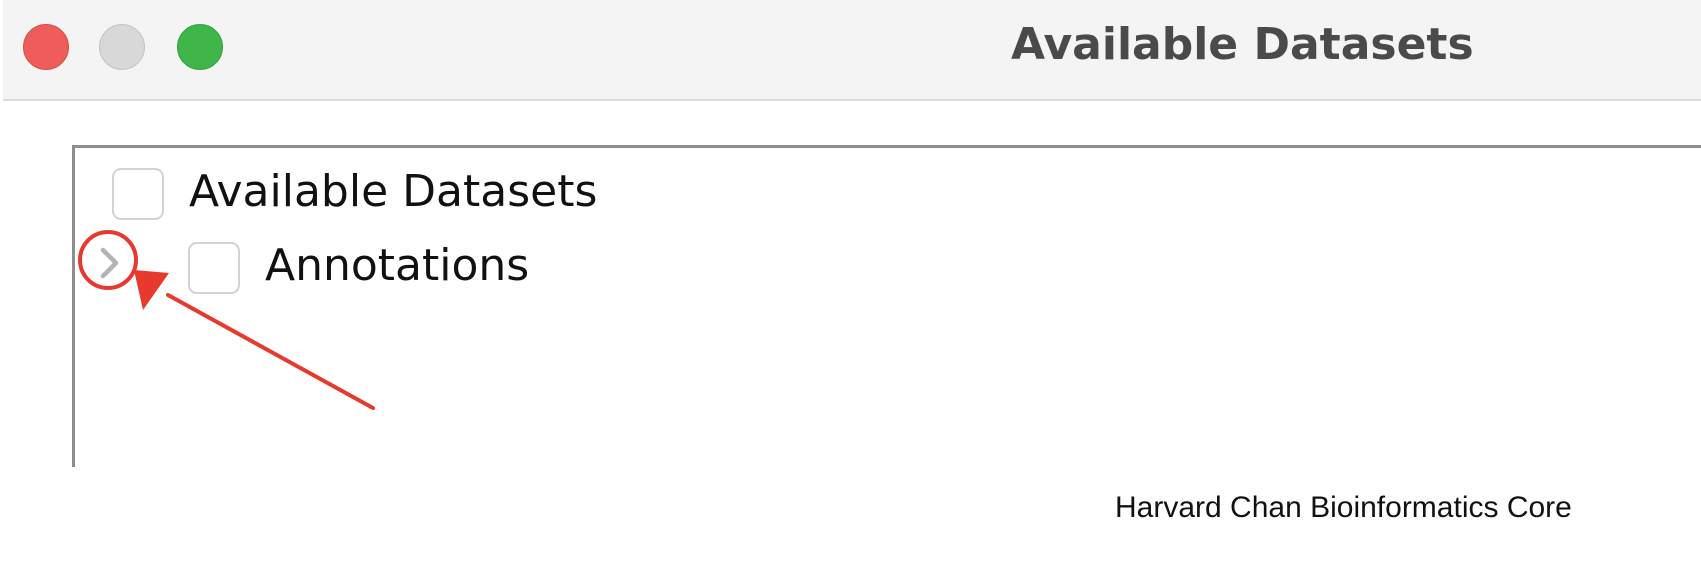  I want to click on tree-item-label-available-datasets: Available Datasets, so click(393, 191).